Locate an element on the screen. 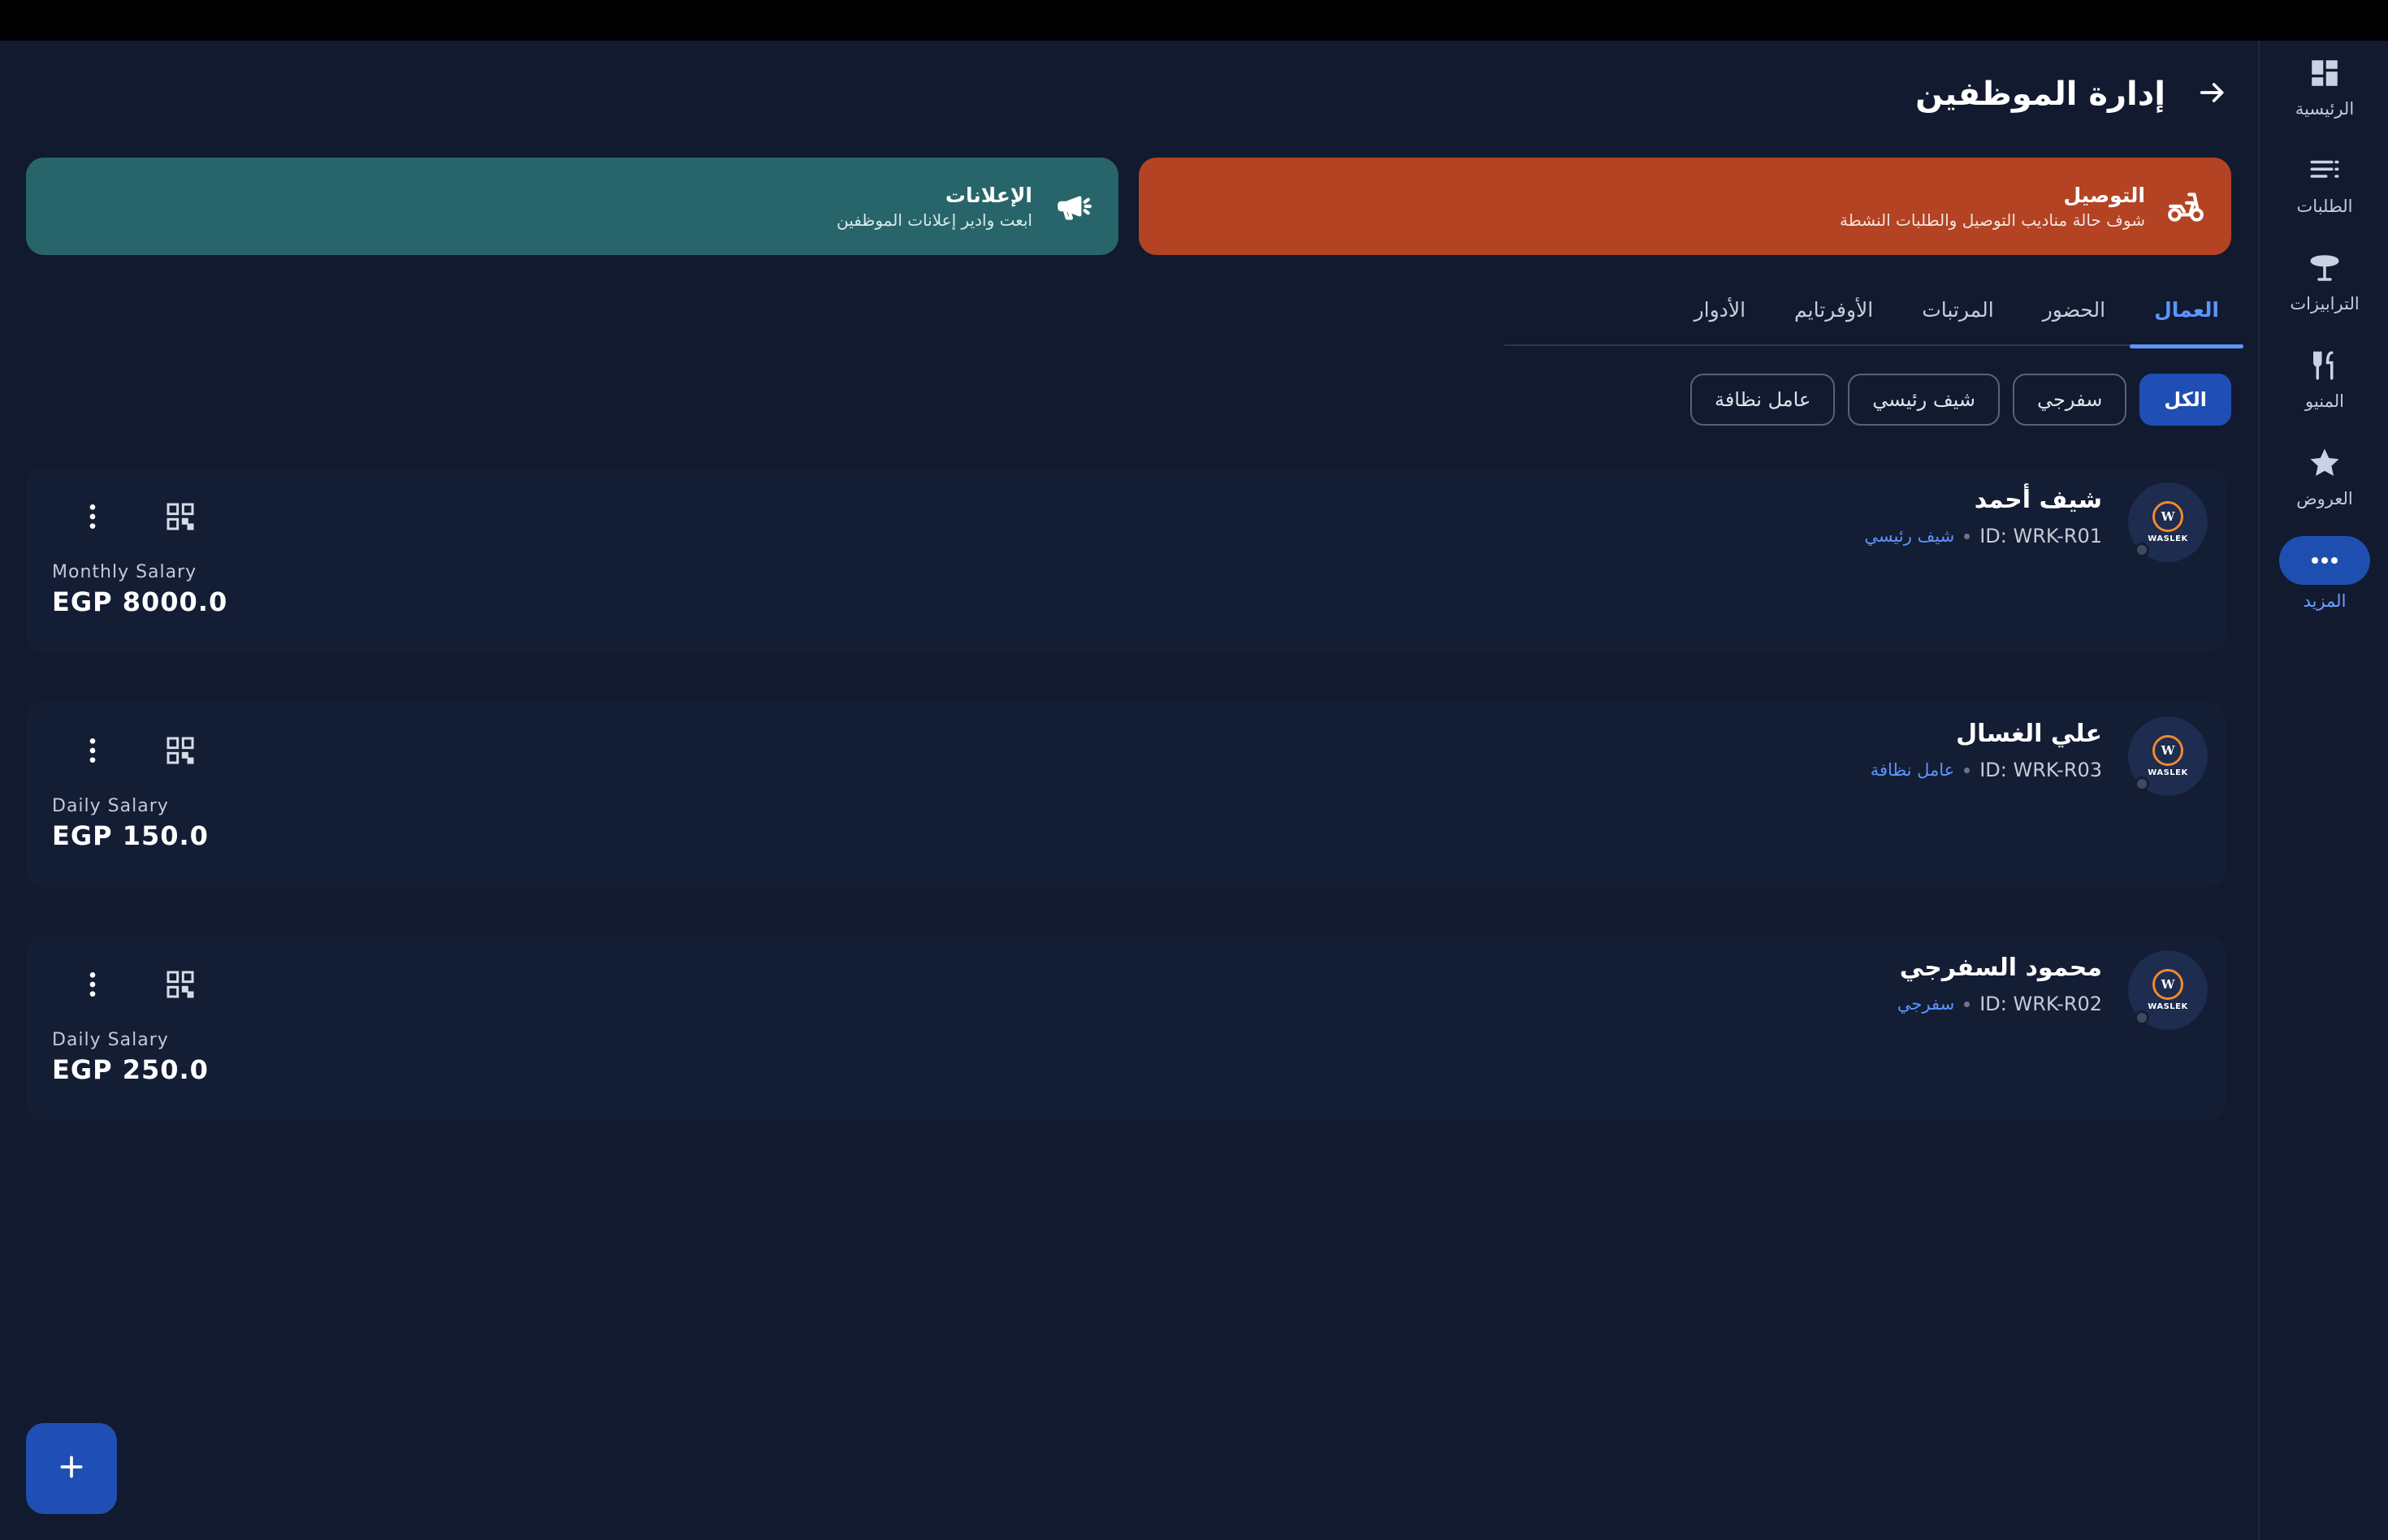  delivery-scooter-icon is located at coordinates (2185, 206).